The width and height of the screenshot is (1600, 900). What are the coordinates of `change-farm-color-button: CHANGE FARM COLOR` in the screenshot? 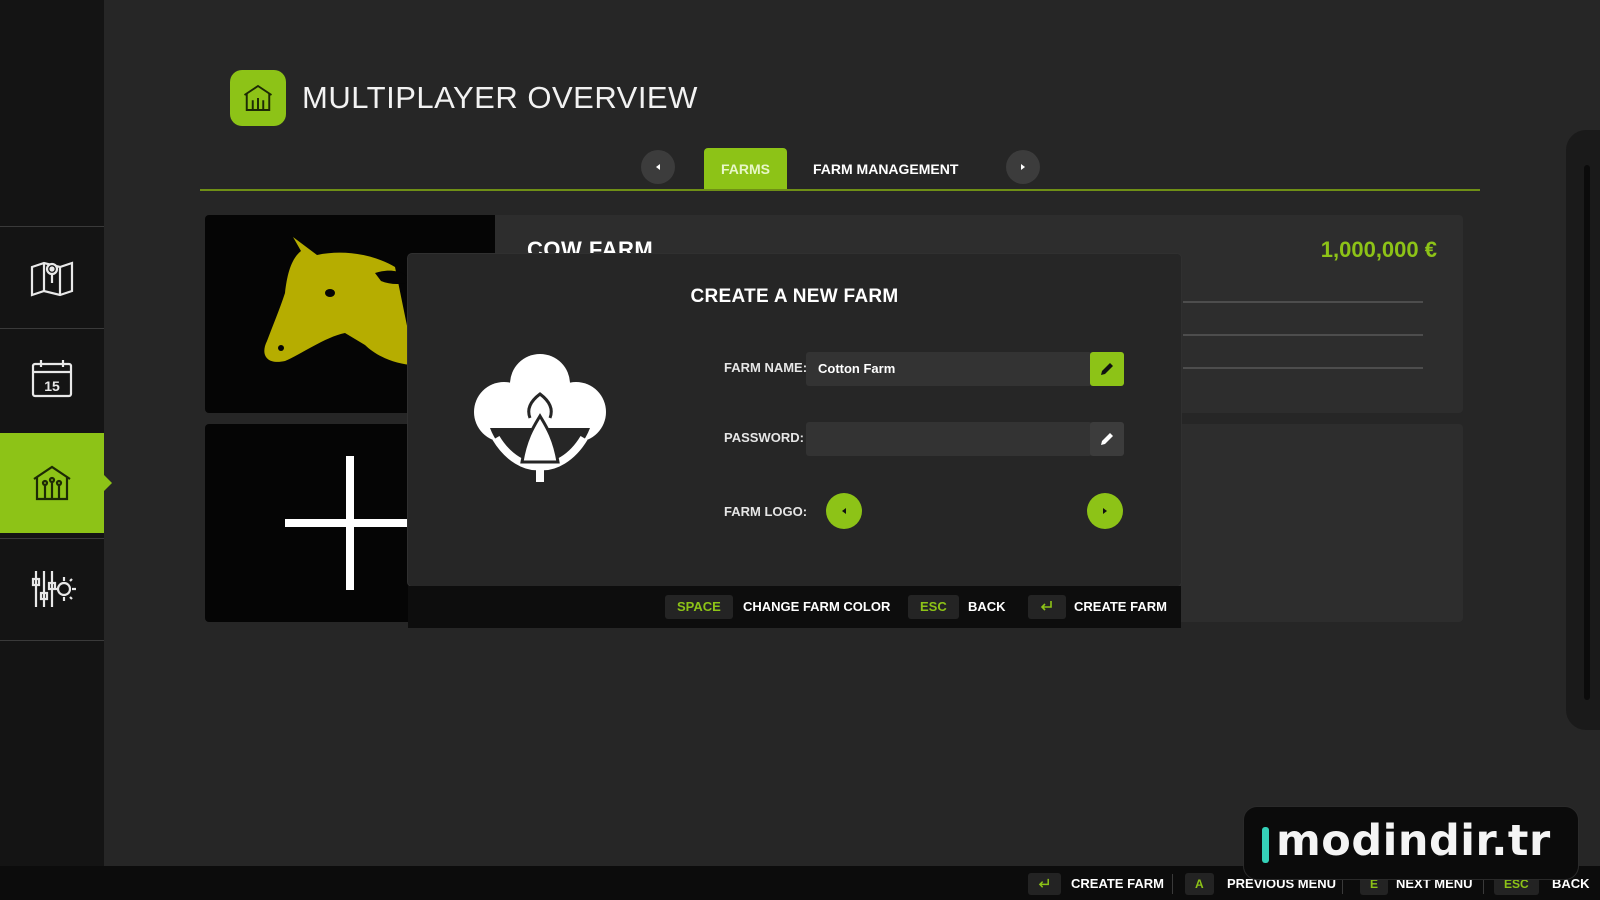 It's located at (816, 607).